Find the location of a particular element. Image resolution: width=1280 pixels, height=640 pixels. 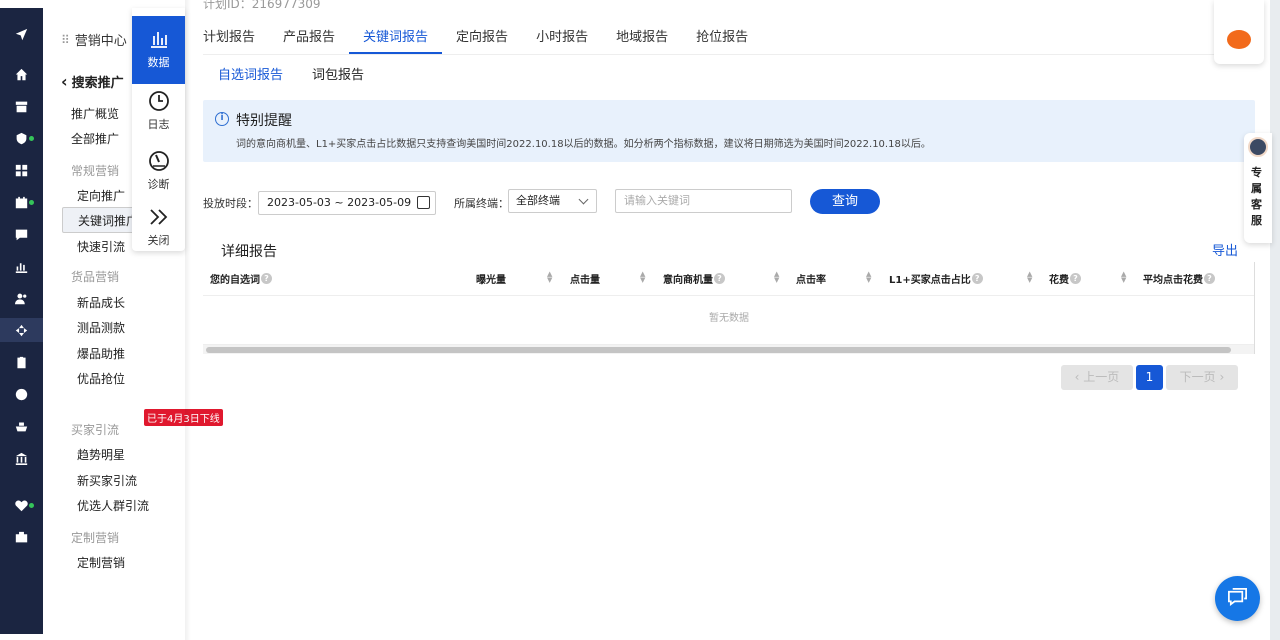

info-icon: i is located at coordinates (222, 119).